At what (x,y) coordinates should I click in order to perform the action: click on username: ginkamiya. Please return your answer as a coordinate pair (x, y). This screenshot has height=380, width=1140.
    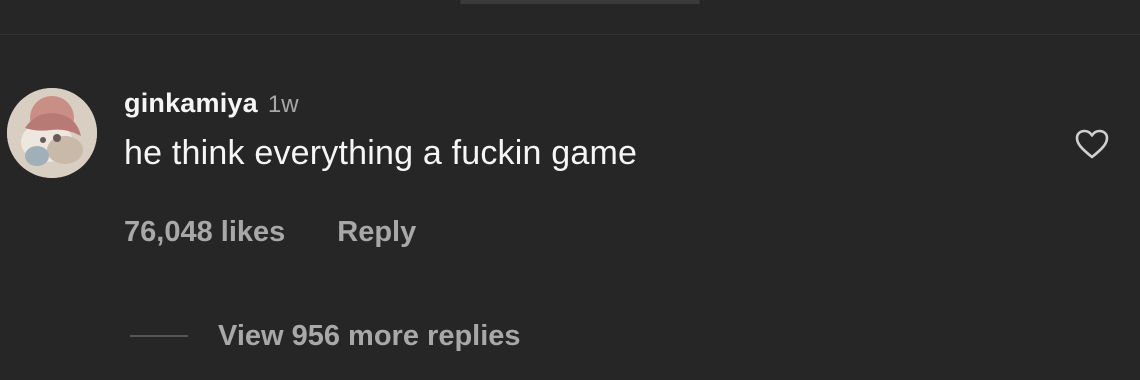
    Looking at the image, I should click on (191, 103).